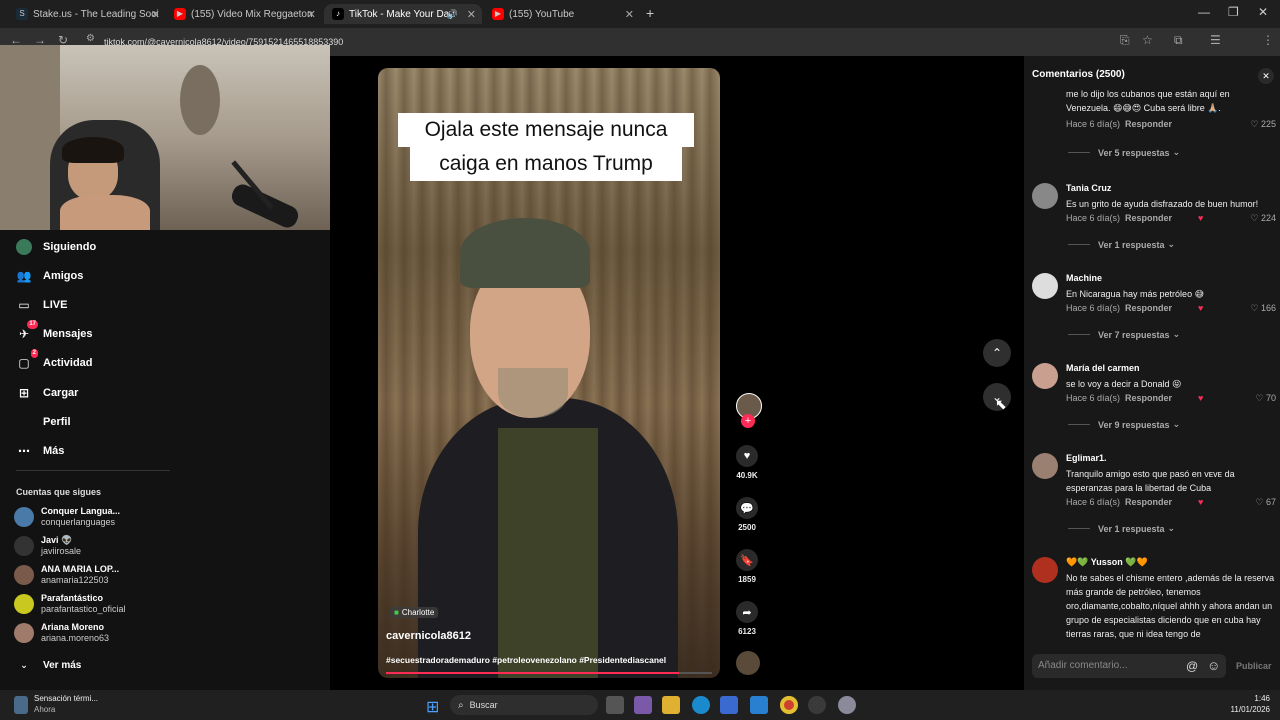  I want to click on obs-icon, so click(817, 705).